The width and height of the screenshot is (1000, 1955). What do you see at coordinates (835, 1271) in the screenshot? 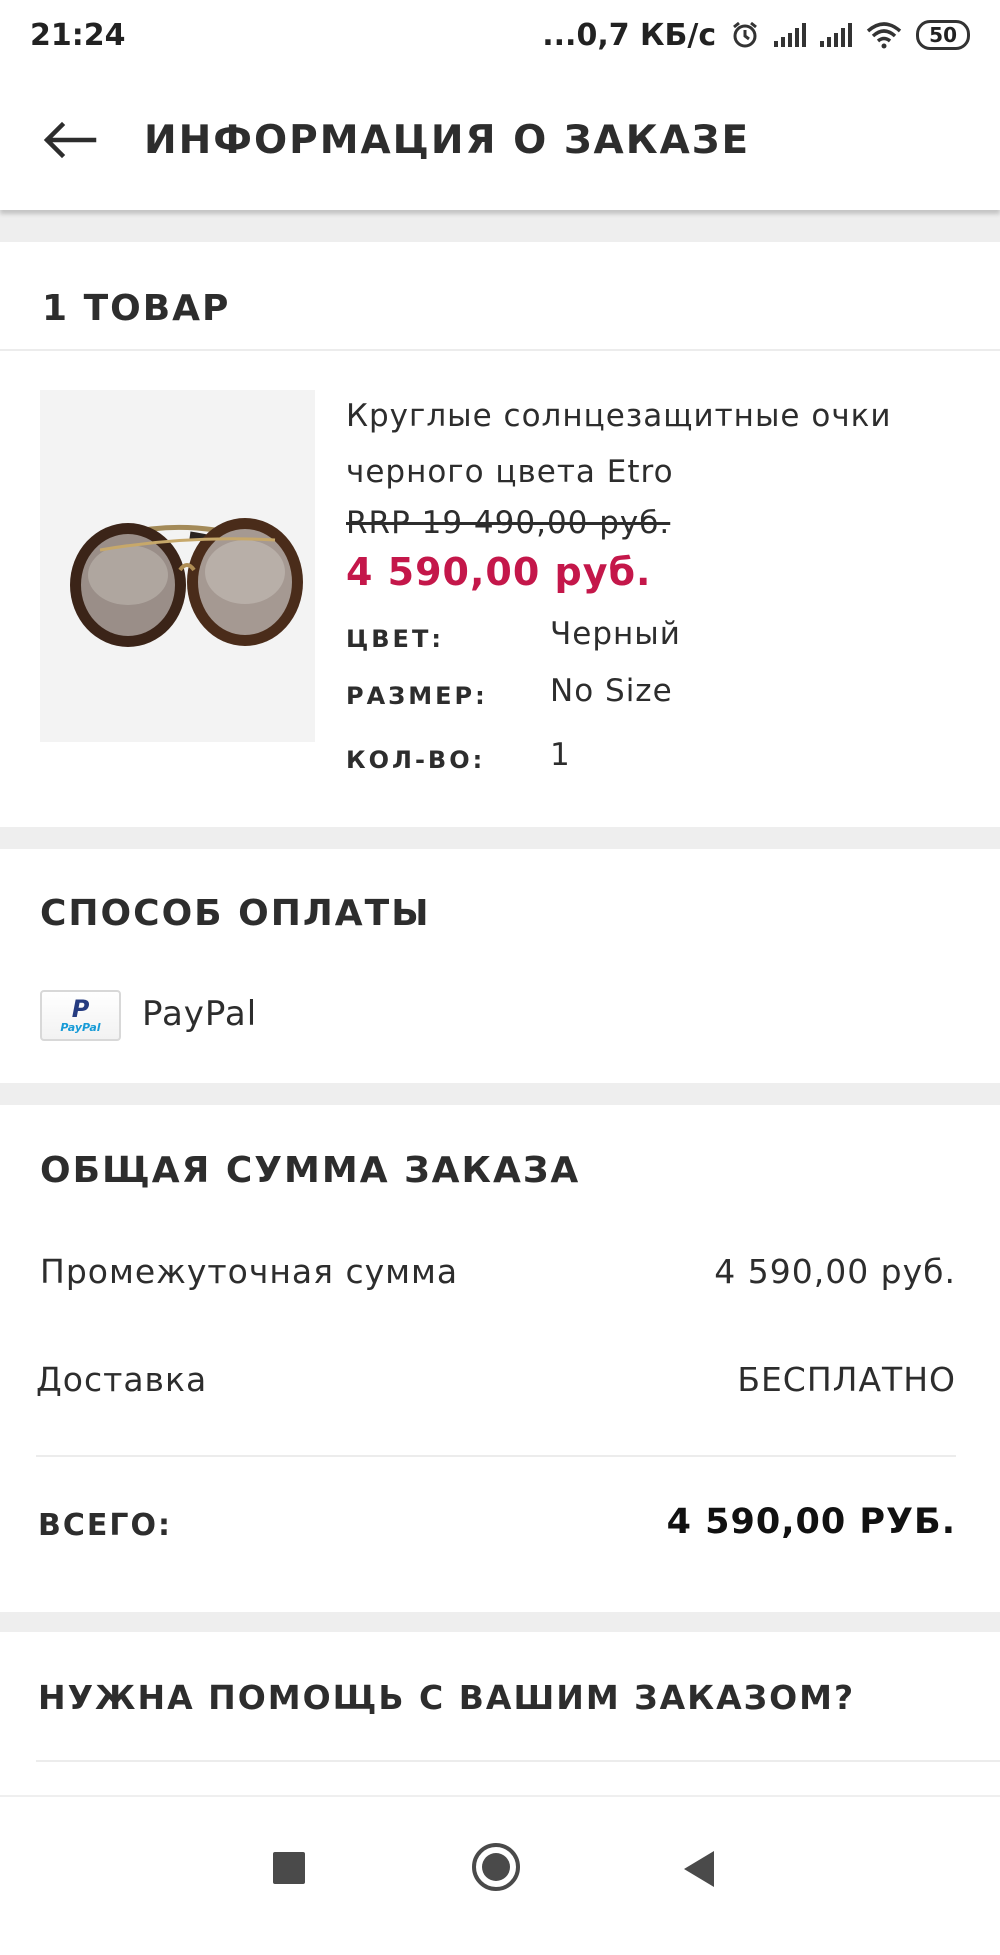
I see `subtotal-value: 4 590,00 руб.` at bounding box center [835, 1271].